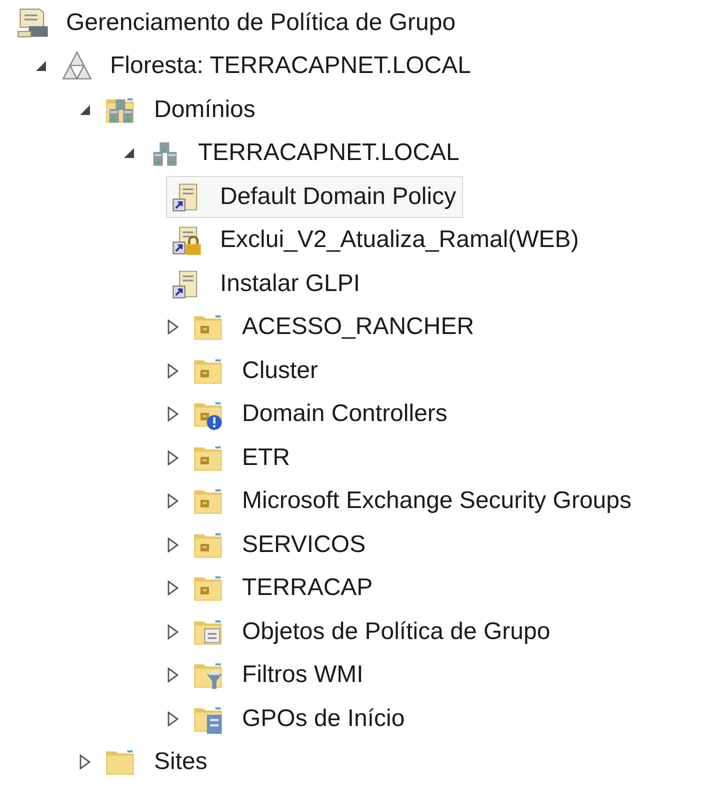 The width and height of the screenshot is (728, 791). Describe the element at coordinates (33, 23) in the screenshot. I see `console-icon` at that location.